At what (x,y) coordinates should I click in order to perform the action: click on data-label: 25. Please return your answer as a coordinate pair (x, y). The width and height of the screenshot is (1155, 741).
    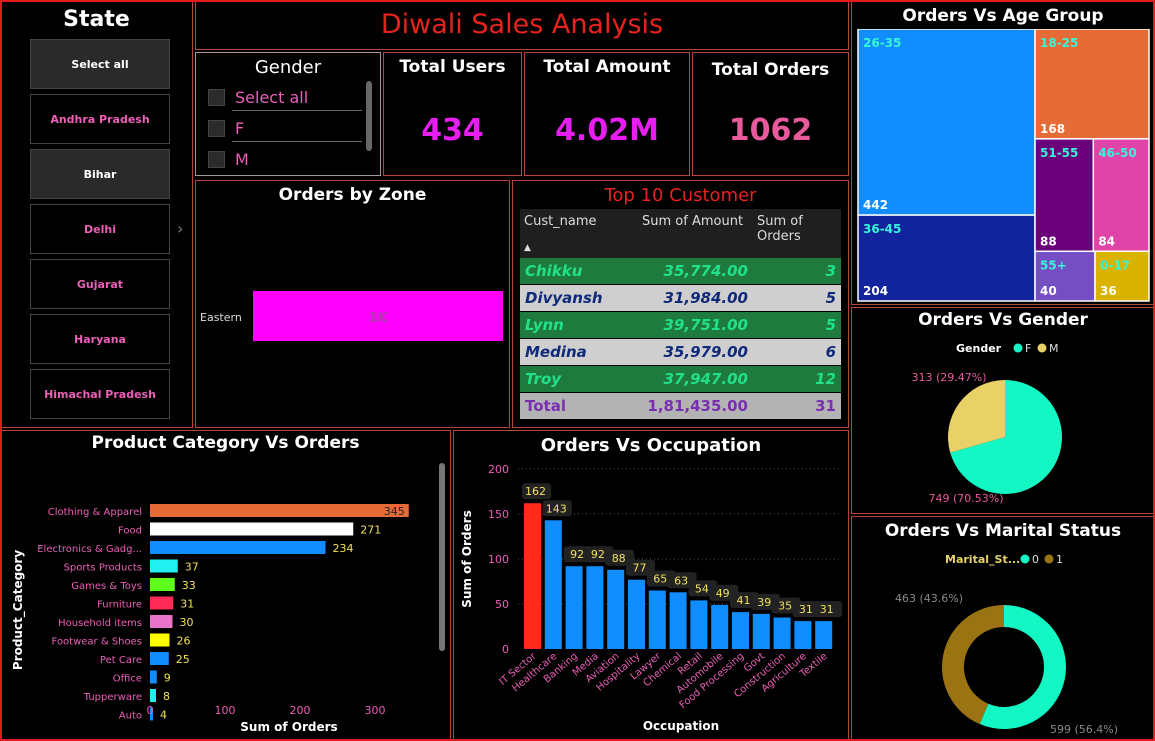
    Looking at the image, I should click on (183, 659).